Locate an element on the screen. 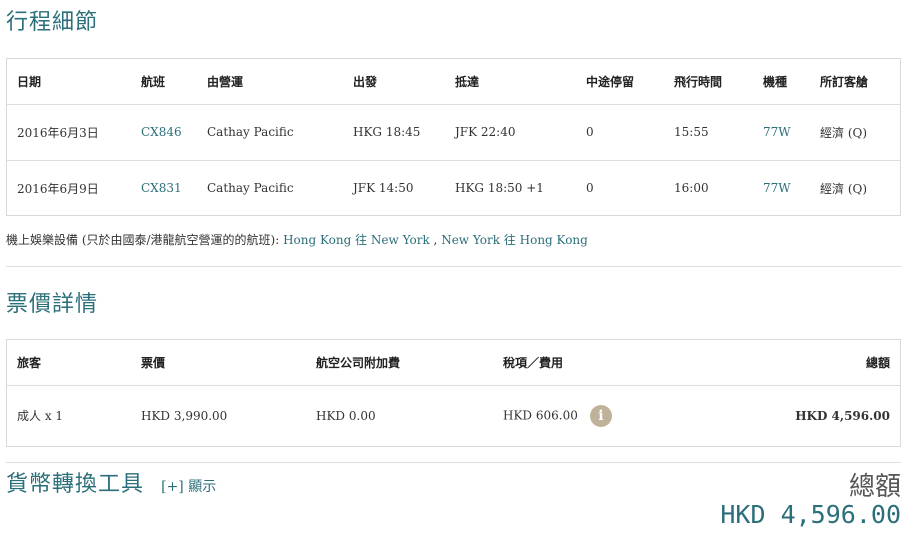 The width and height of the screenshot is (910, 549). header-surcharge: 航空公司附加費 is located at coordinates (358, 362).